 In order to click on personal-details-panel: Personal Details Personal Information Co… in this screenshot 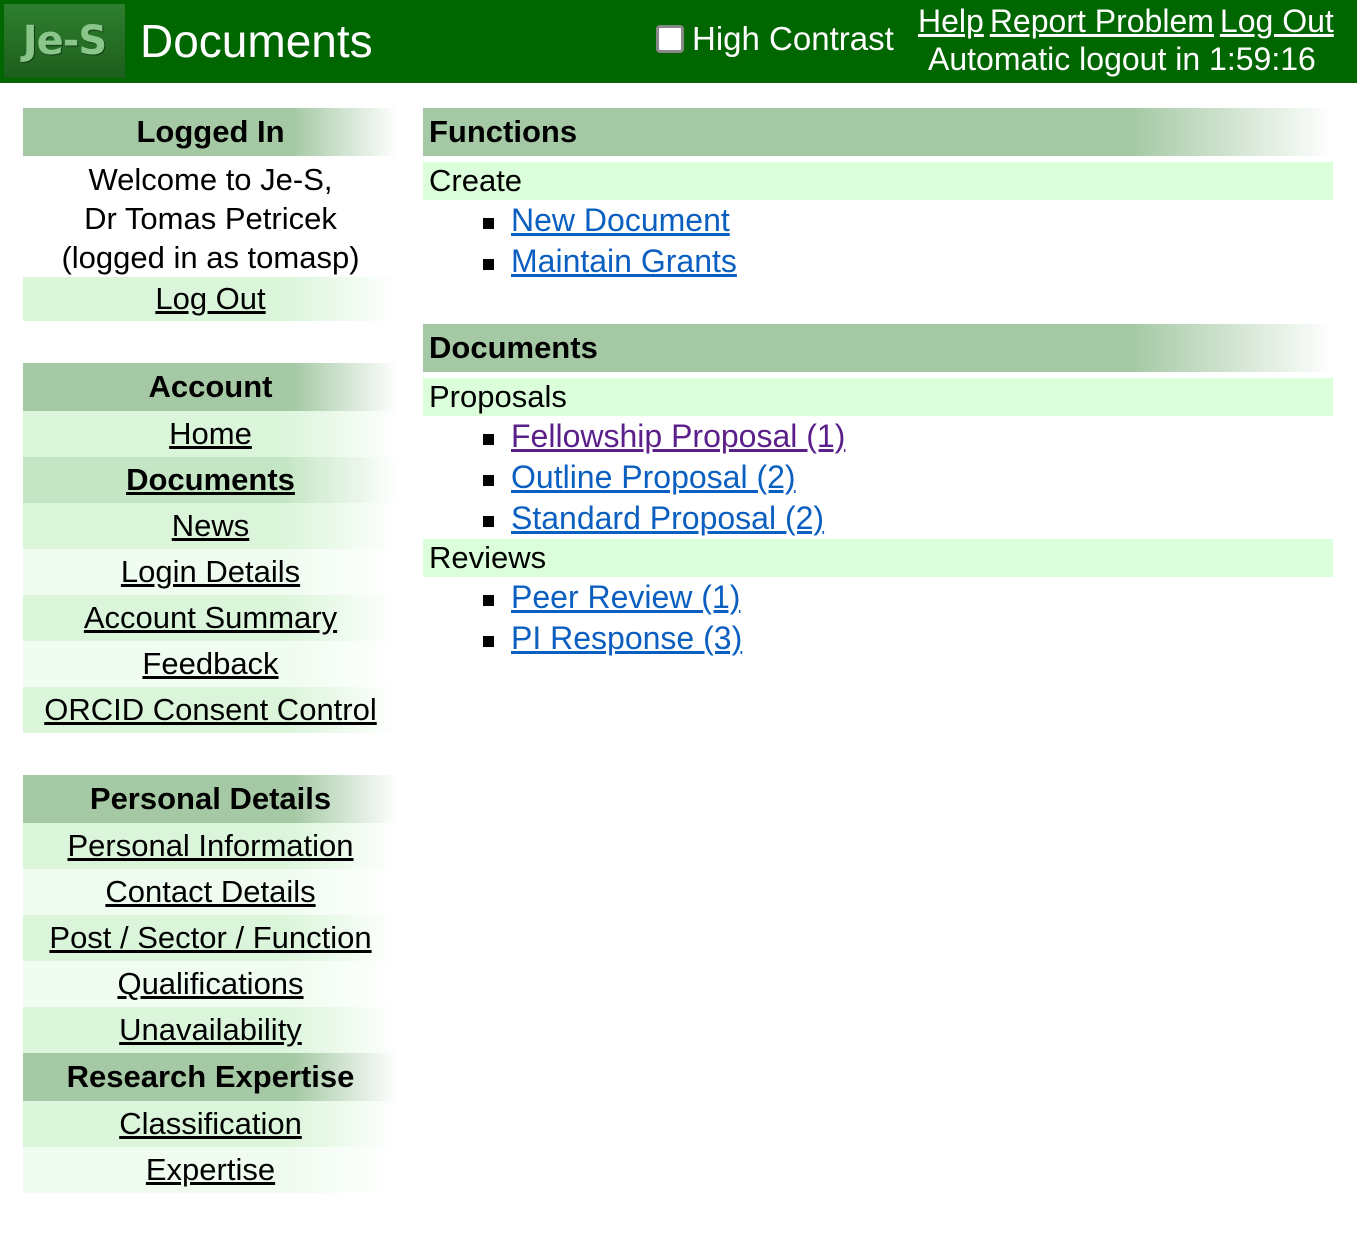, I will do `click(210, 984)`.